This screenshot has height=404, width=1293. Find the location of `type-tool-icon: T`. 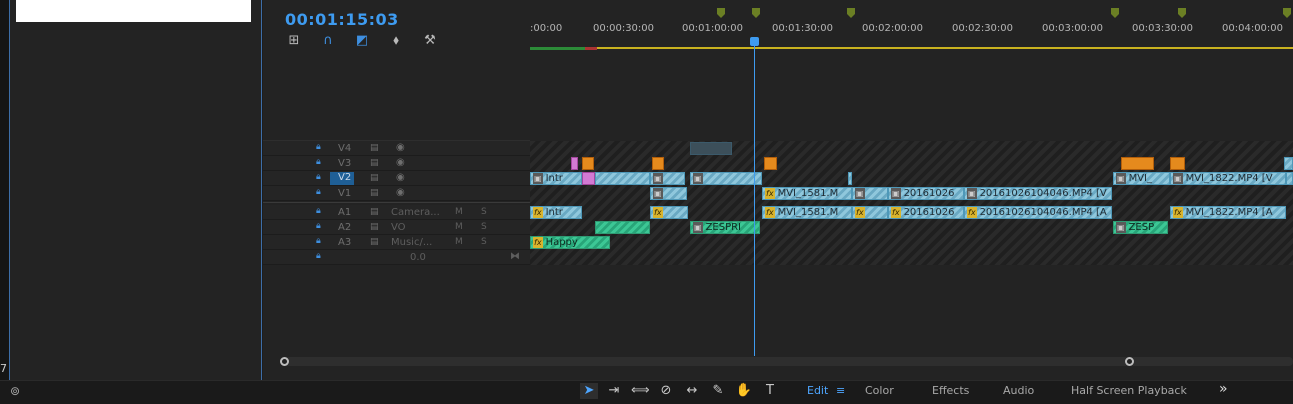

type-tool-icon: T is located at coordinates (770, 391).